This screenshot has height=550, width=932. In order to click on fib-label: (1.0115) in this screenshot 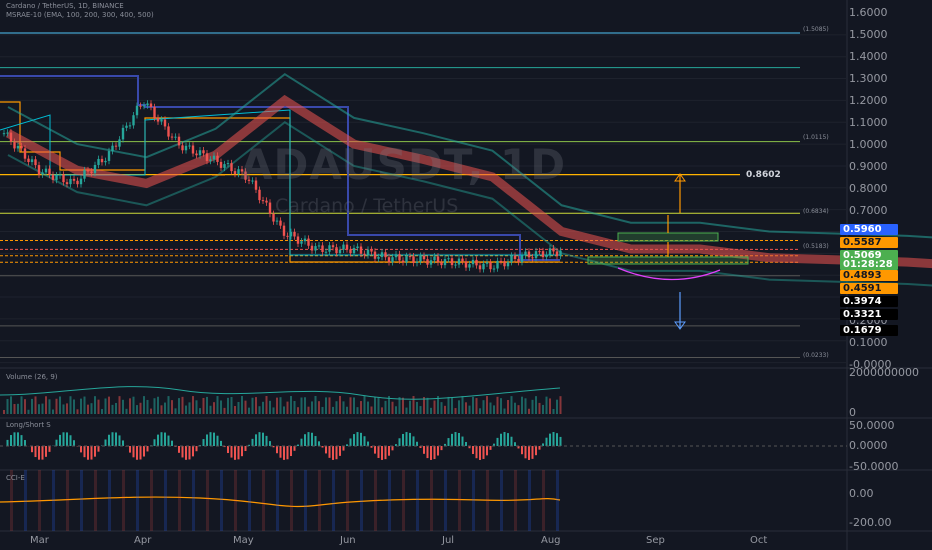, I will do `click(816, 137)`.